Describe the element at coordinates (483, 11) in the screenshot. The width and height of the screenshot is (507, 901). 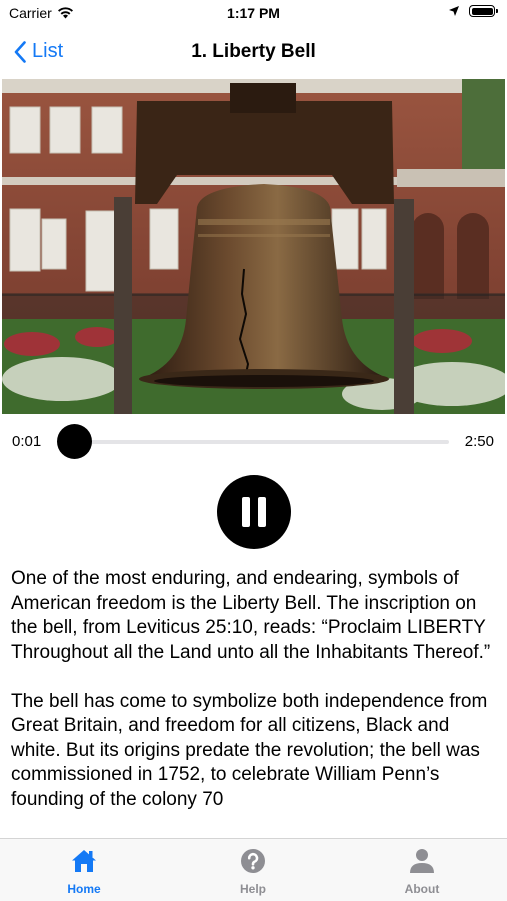
I see `battery-icon` at that location.